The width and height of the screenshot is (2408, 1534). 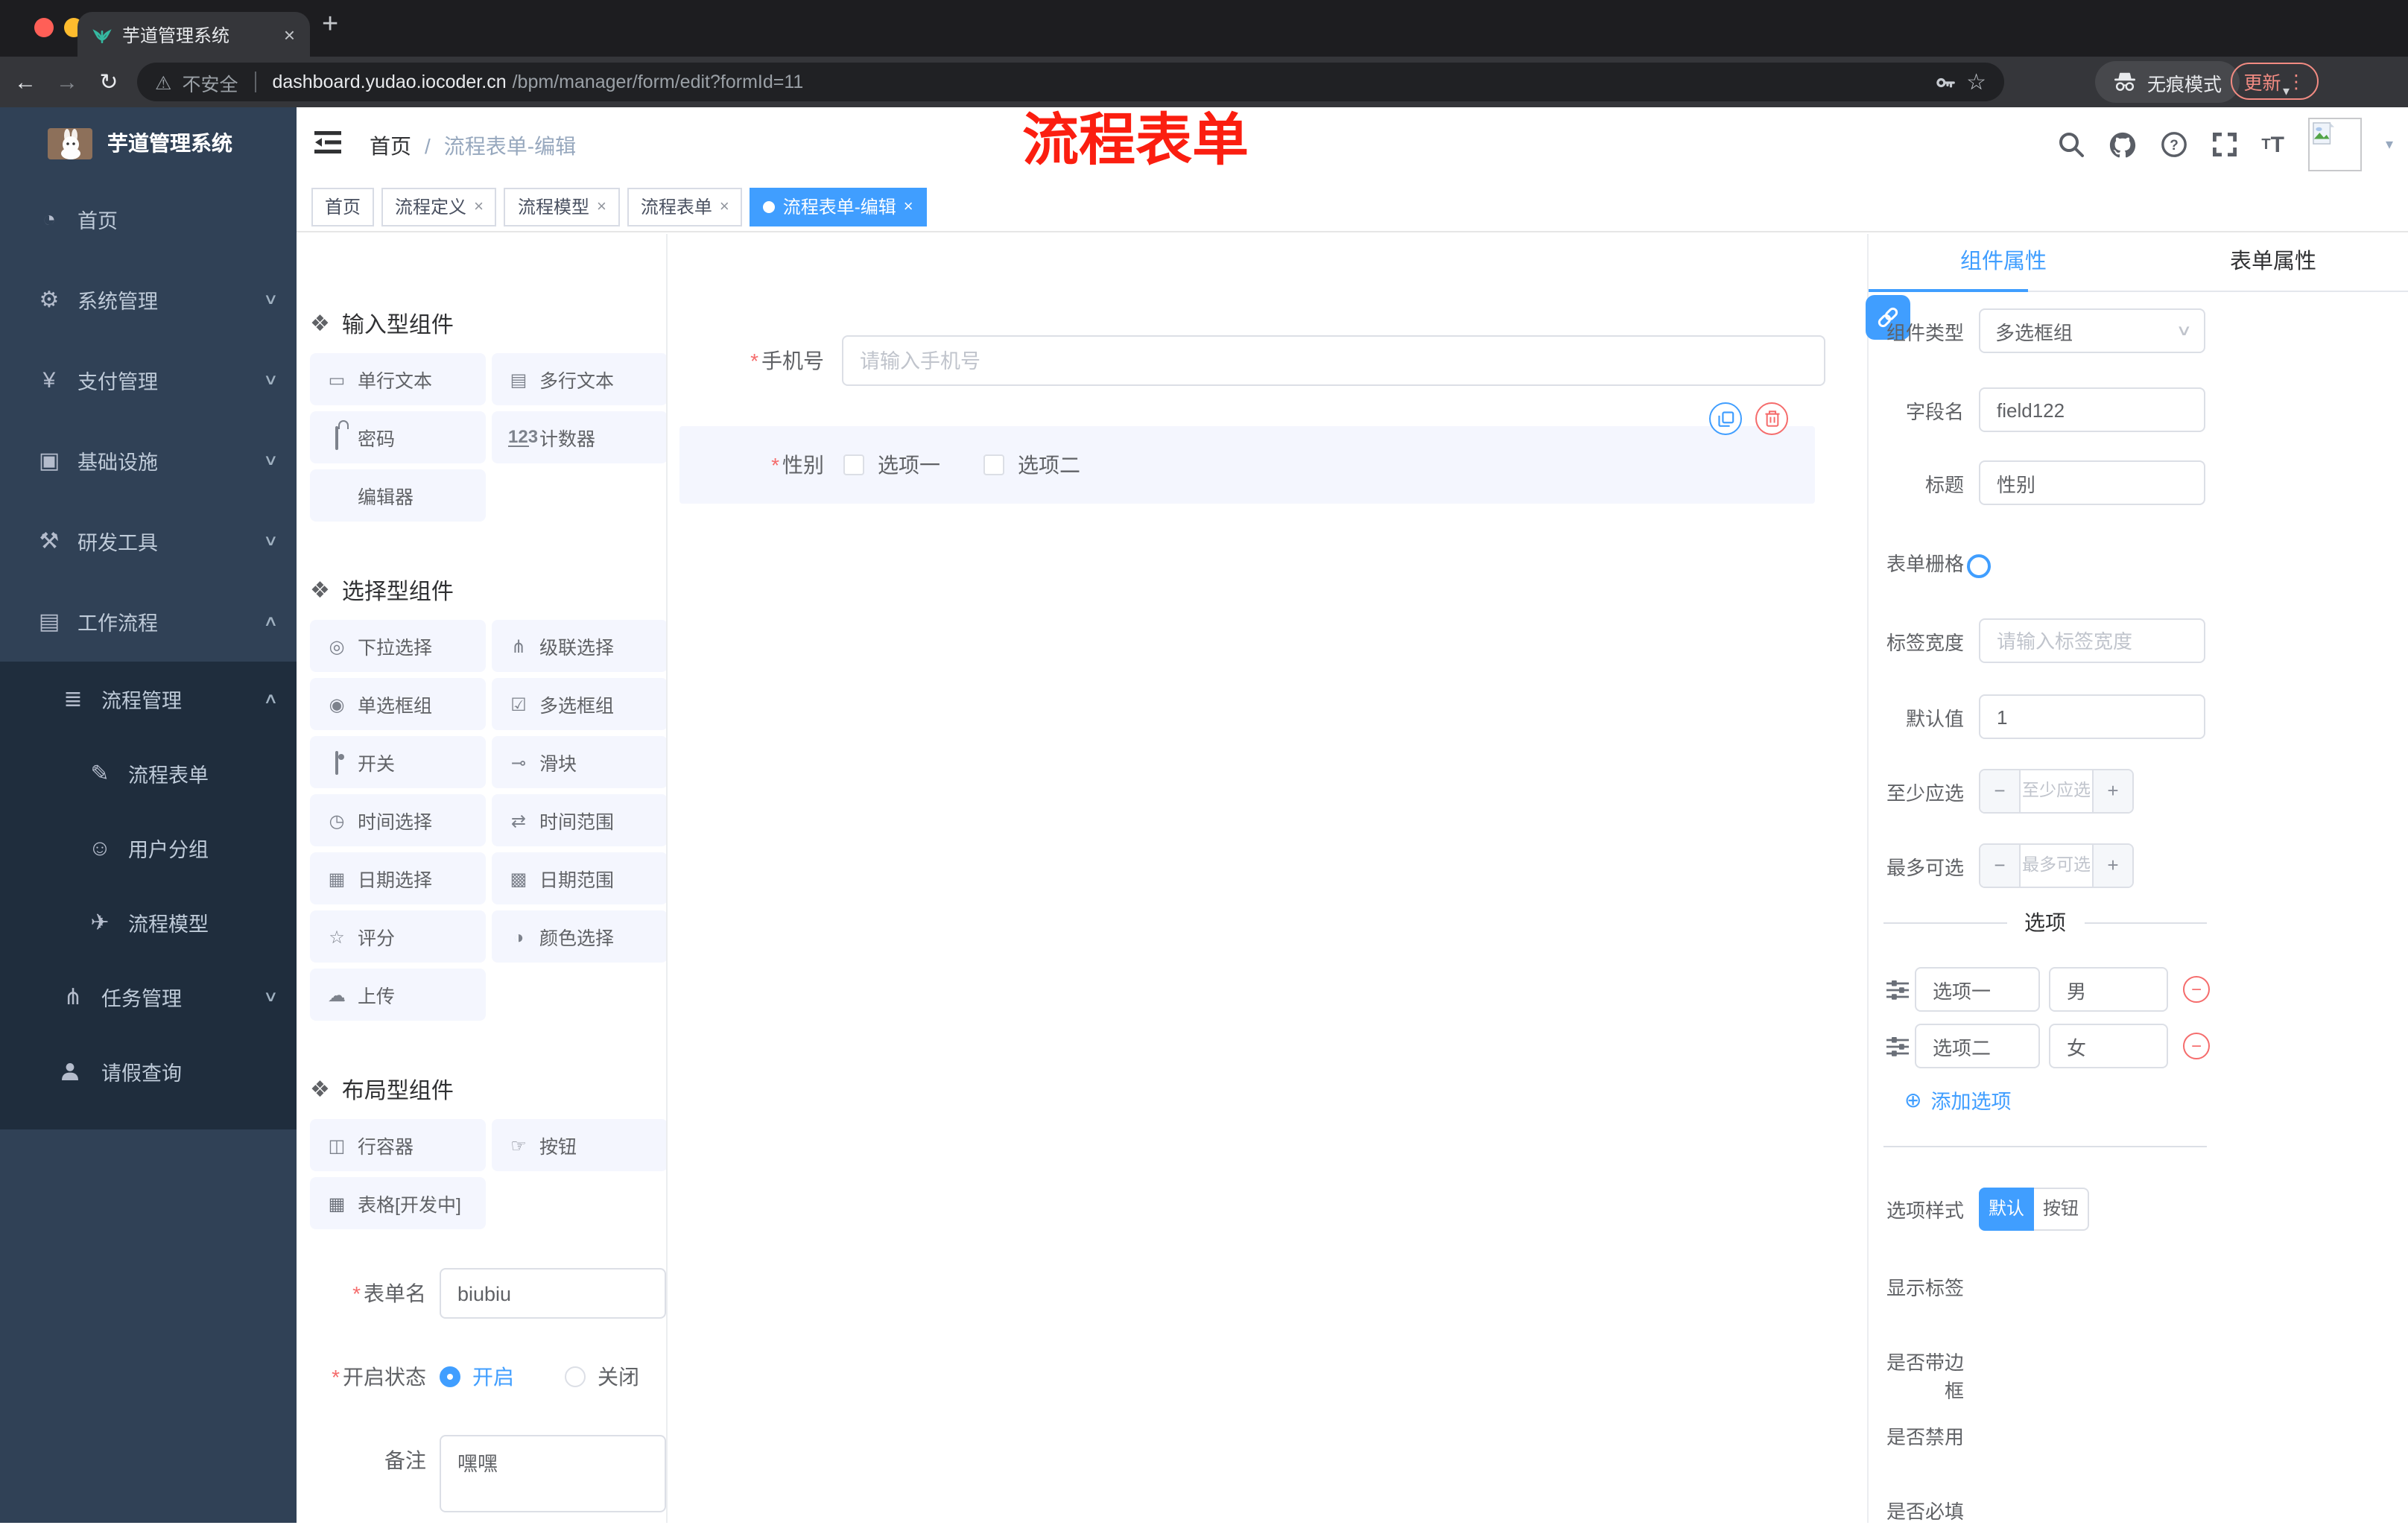 What do you see at coordinates (148, 1071) in the screenshot?
I see `sidebar-item-leave-query: 请假查询` at bounding box center [148, 1071].